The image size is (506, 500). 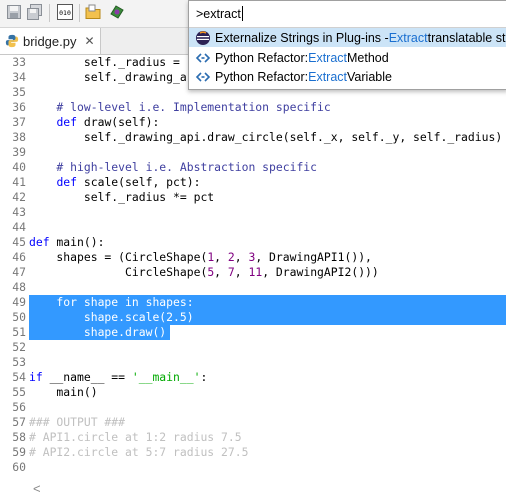 What do you see at coordinates (466, 37) in the screenshot?
I see `item-text-suffix: translatable strings` at bounding box center [466, 37].